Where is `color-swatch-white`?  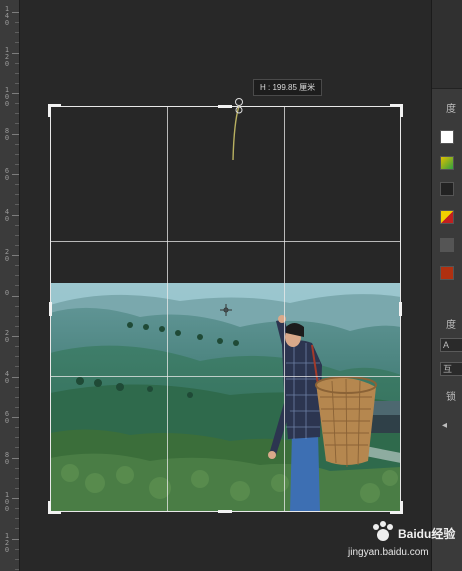 color-swatch-white is located at coordinates (447, 137).